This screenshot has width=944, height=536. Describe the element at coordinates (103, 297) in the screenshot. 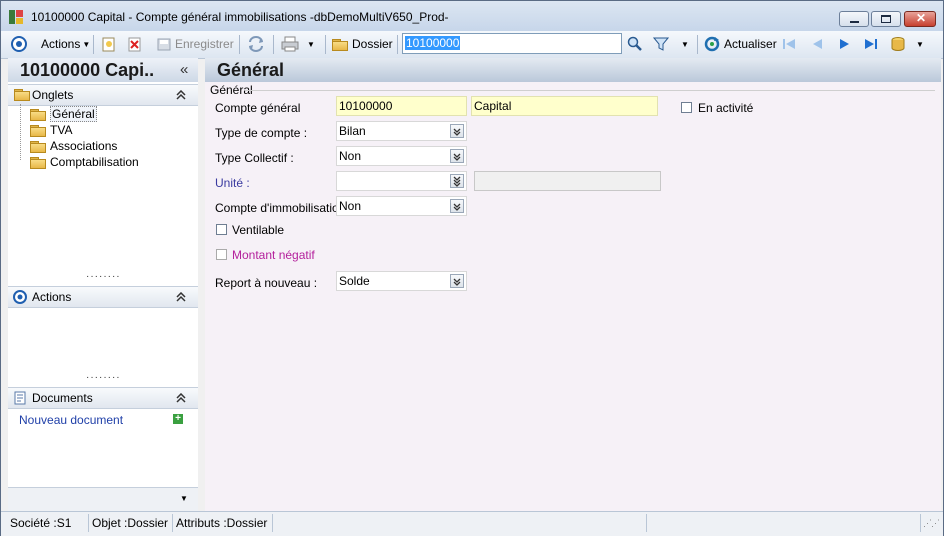

I see `actions-section-header: Actions` at that location.